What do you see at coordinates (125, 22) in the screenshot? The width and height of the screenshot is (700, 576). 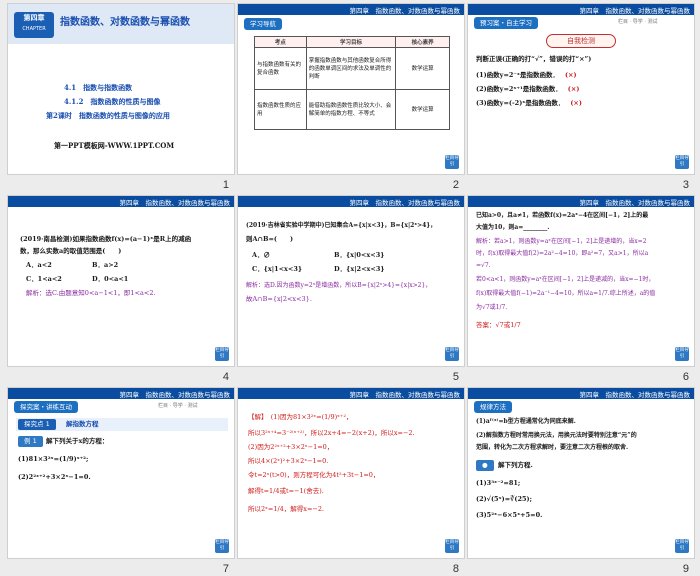 I see `chapter-title: 指数函数、对数函数与幂函数` at bounding box center [125, 22].